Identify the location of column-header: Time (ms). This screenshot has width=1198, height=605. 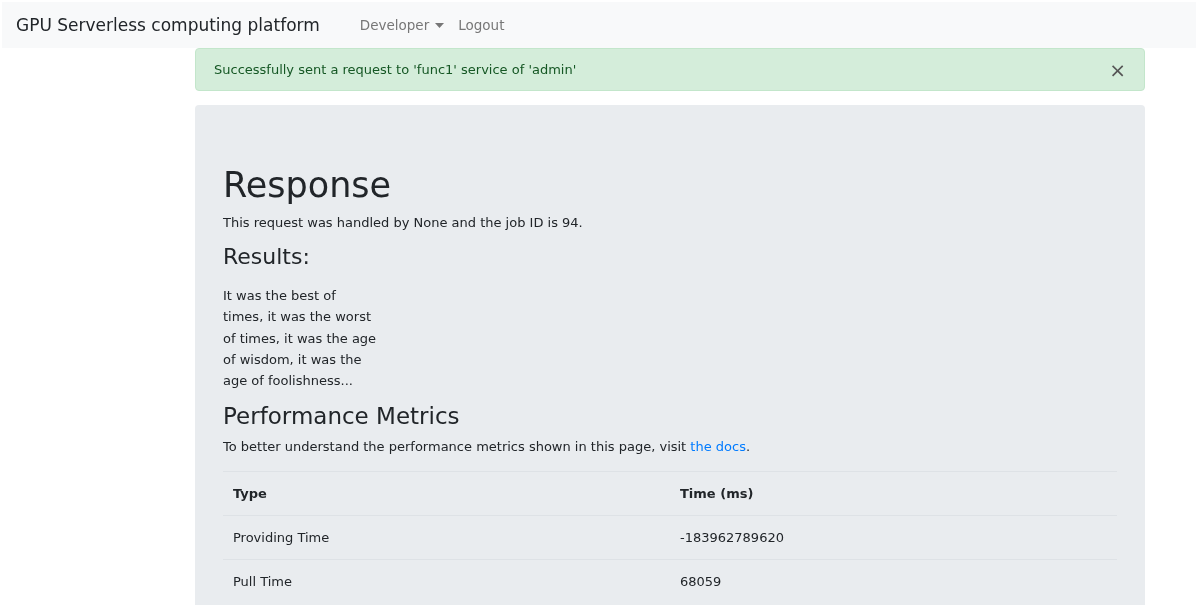
(893, 494).